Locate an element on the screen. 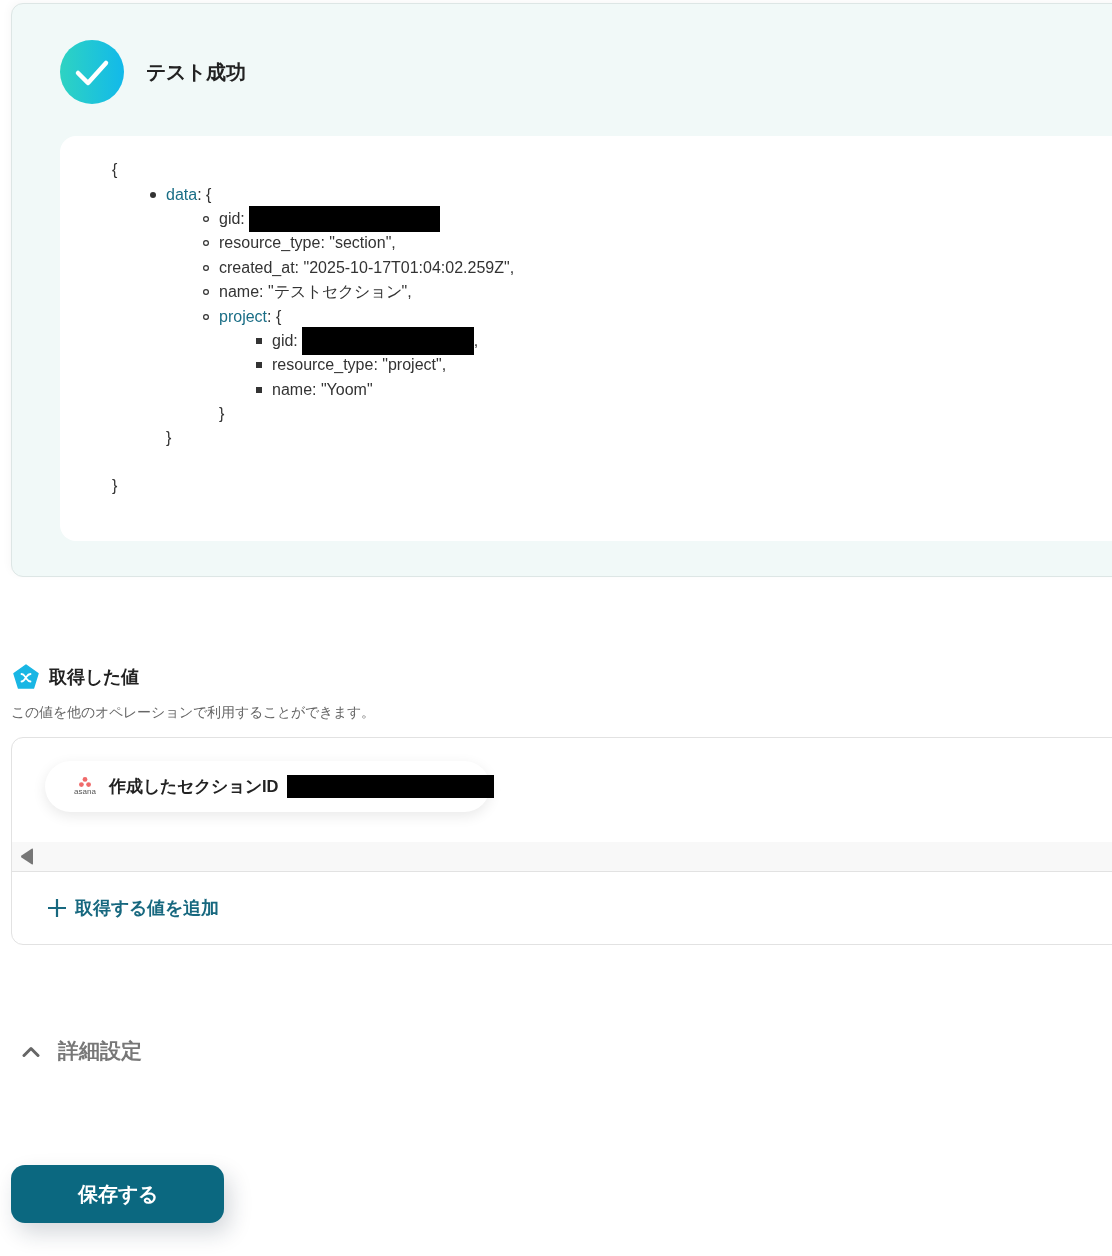 The height and width of the screenshot is (1256, 1112). check-circle-icon is located at coordinates (92, 72).